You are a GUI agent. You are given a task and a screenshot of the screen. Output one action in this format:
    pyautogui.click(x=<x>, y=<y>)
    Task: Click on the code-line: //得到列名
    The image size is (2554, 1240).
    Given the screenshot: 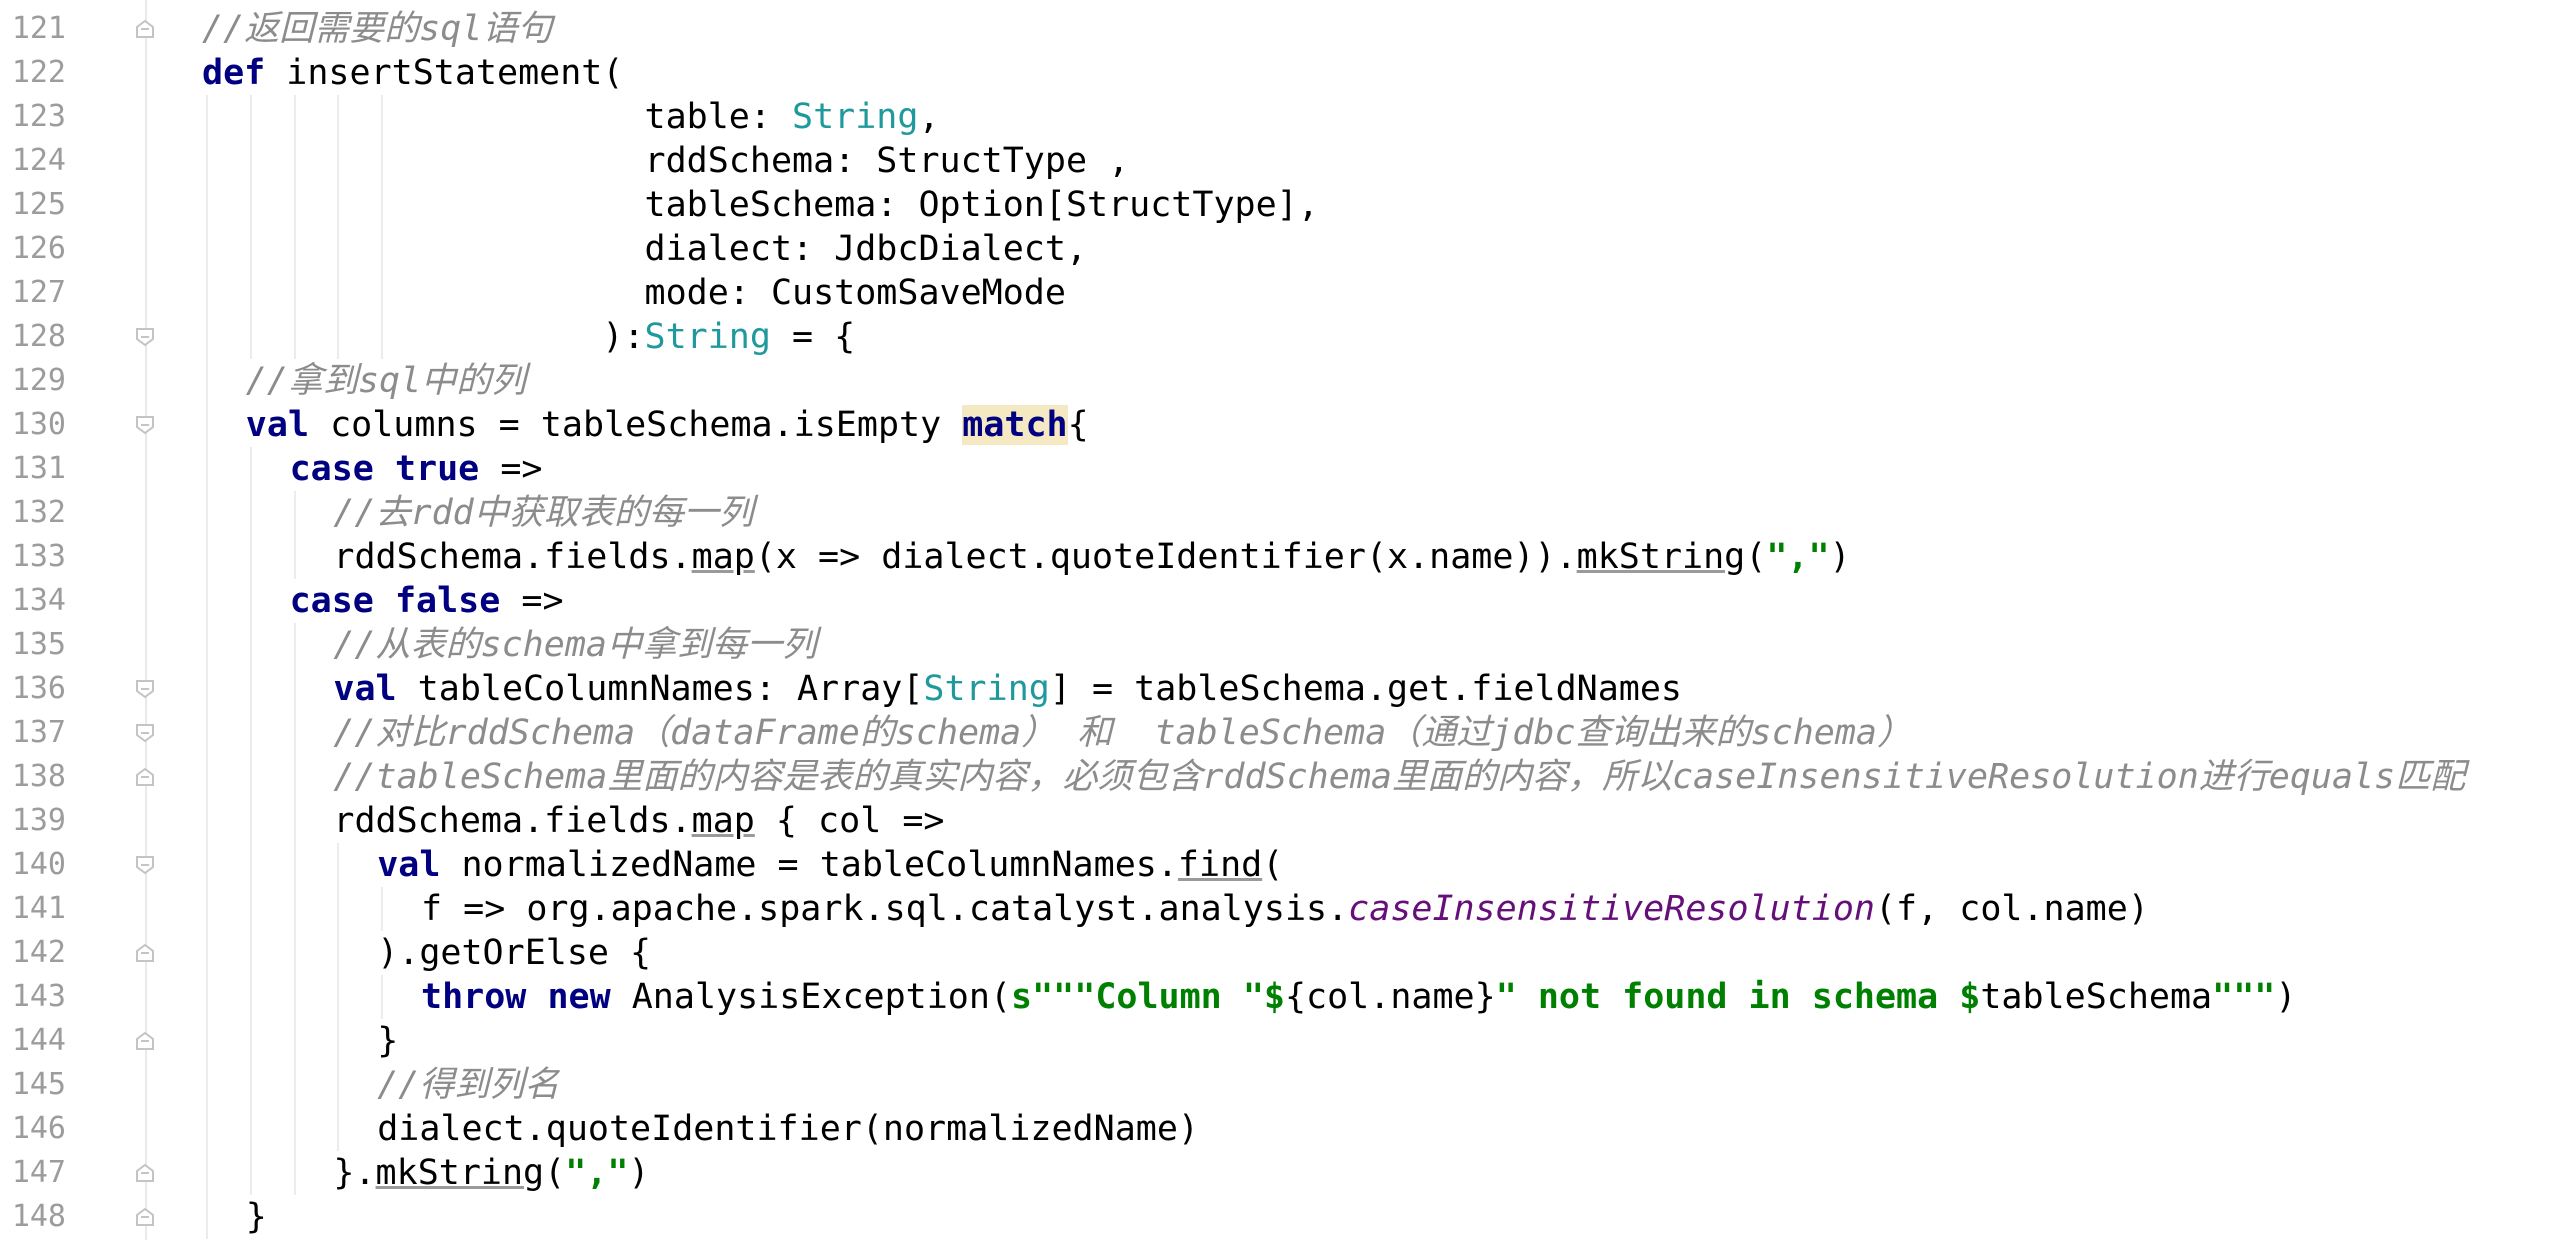 What is the action you would take?
    pyautogui.click(x=1465, y=1085)
    